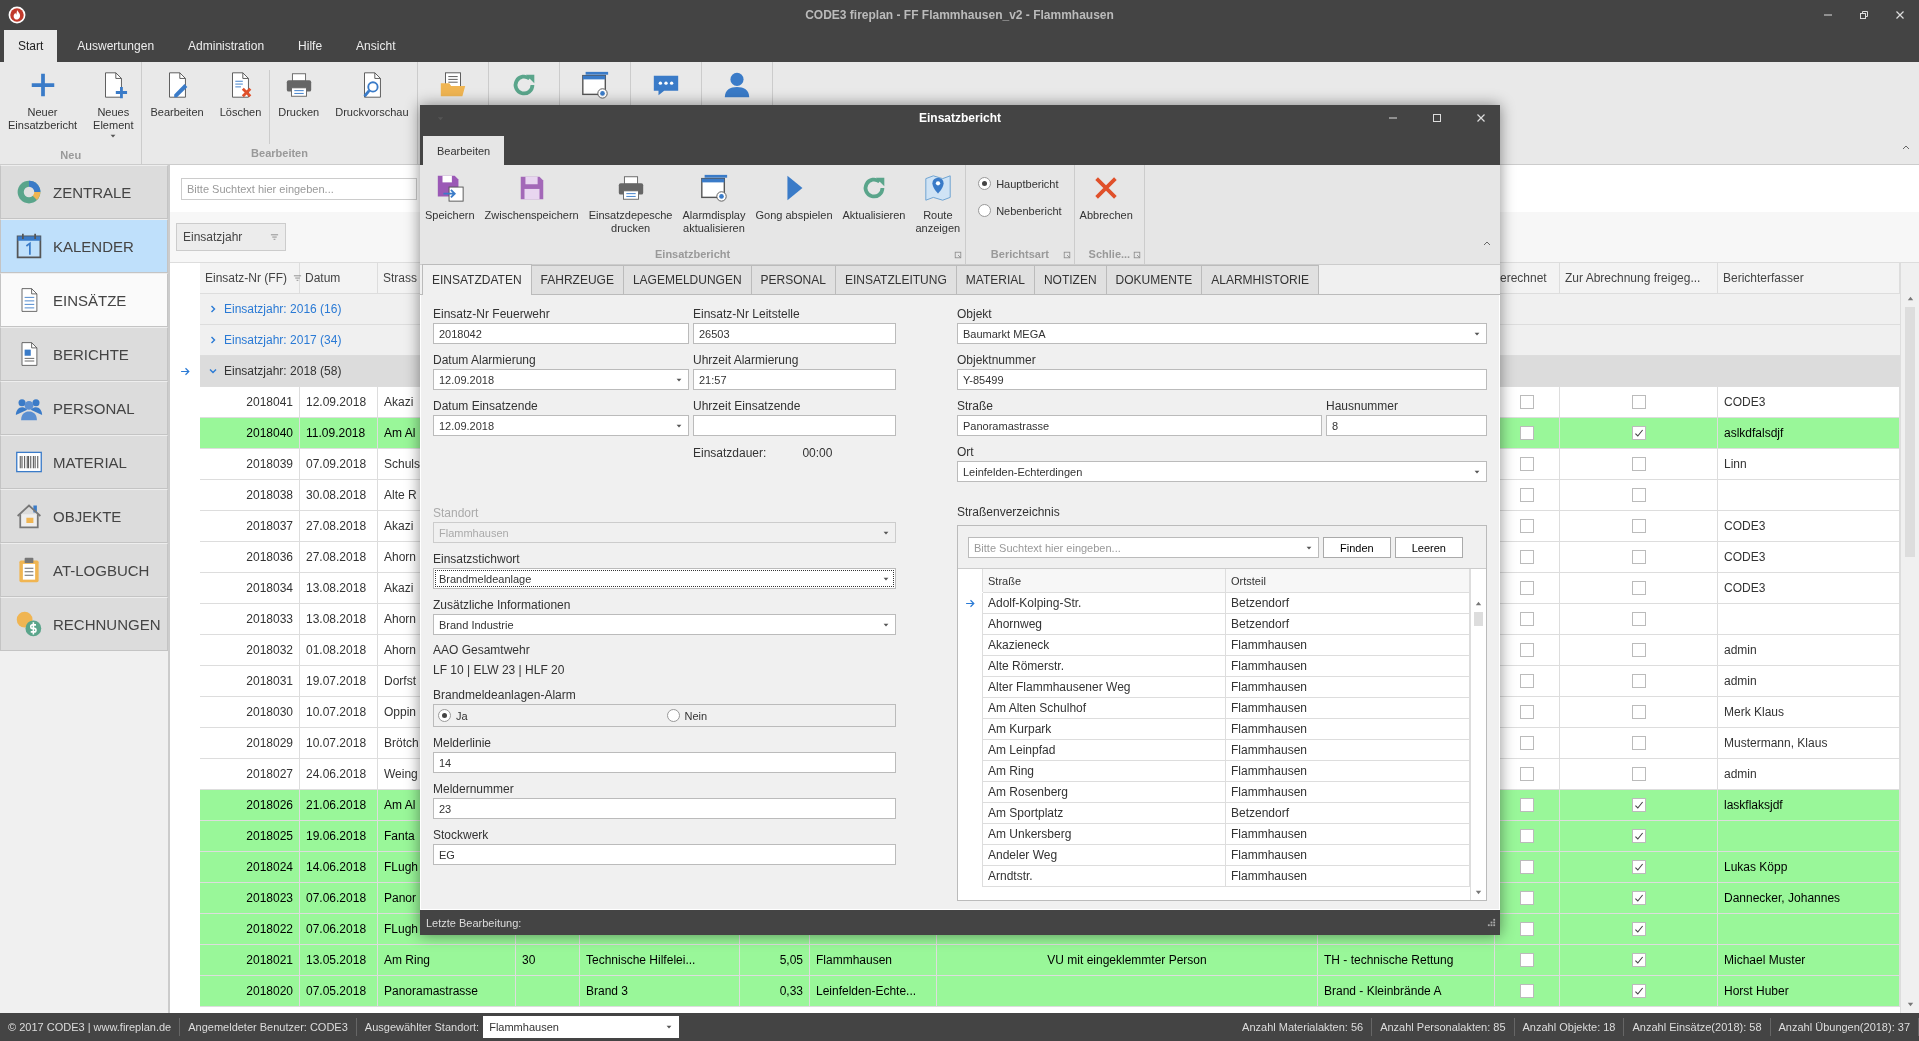 Image resolution: width=1919 pixels, height=1041 pixels. Describe the element at coordinates (1104, 729) in the screenshot. I see `table-cell: Am Kurpark` at that location.